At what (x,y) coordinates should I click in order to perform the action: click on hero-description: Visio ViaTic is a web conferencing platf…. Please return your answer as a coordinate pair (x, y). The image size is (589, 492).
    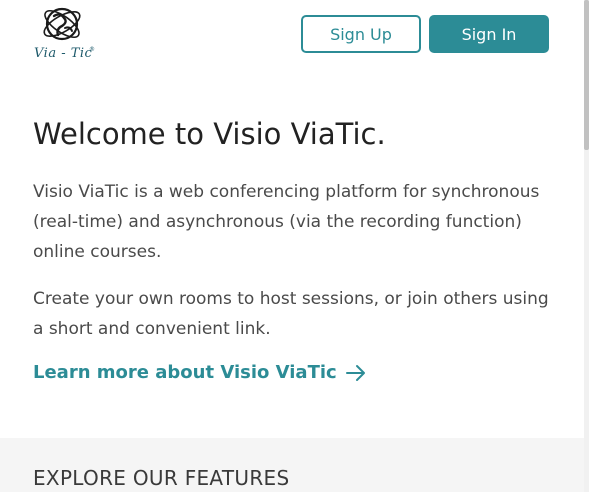
    Looking at the image, I should click on (286, 222).